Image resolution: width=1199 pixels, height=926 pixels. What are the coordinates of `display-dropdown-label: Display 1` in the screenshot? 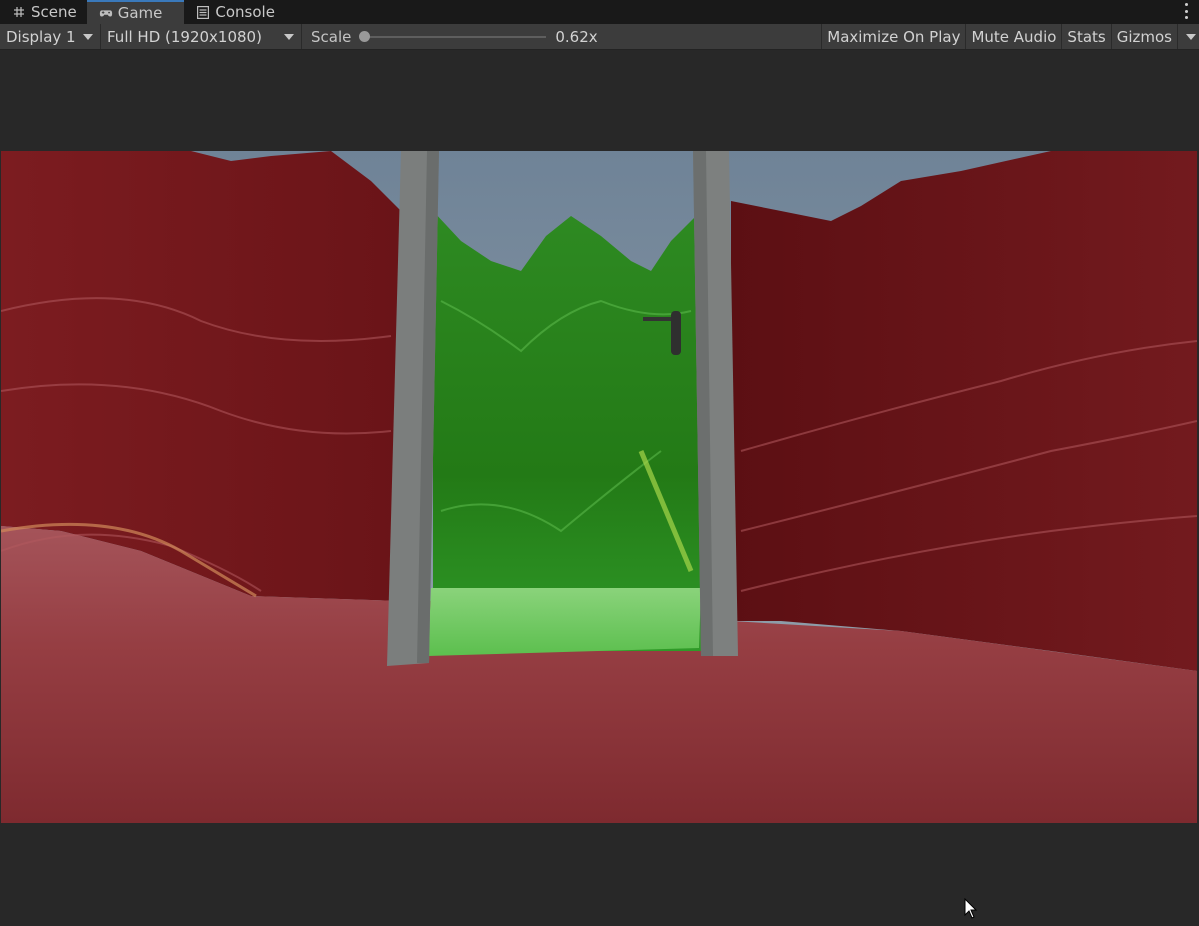 It's located at (41, 36).